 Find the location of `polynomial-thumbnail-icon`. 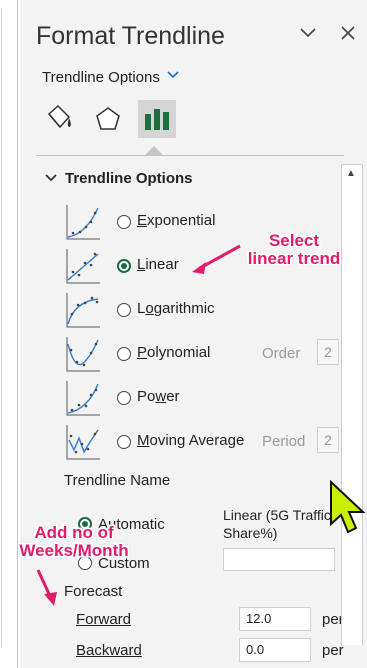

polynomial-thumbnail-icon is located at coordinates (83, 354).